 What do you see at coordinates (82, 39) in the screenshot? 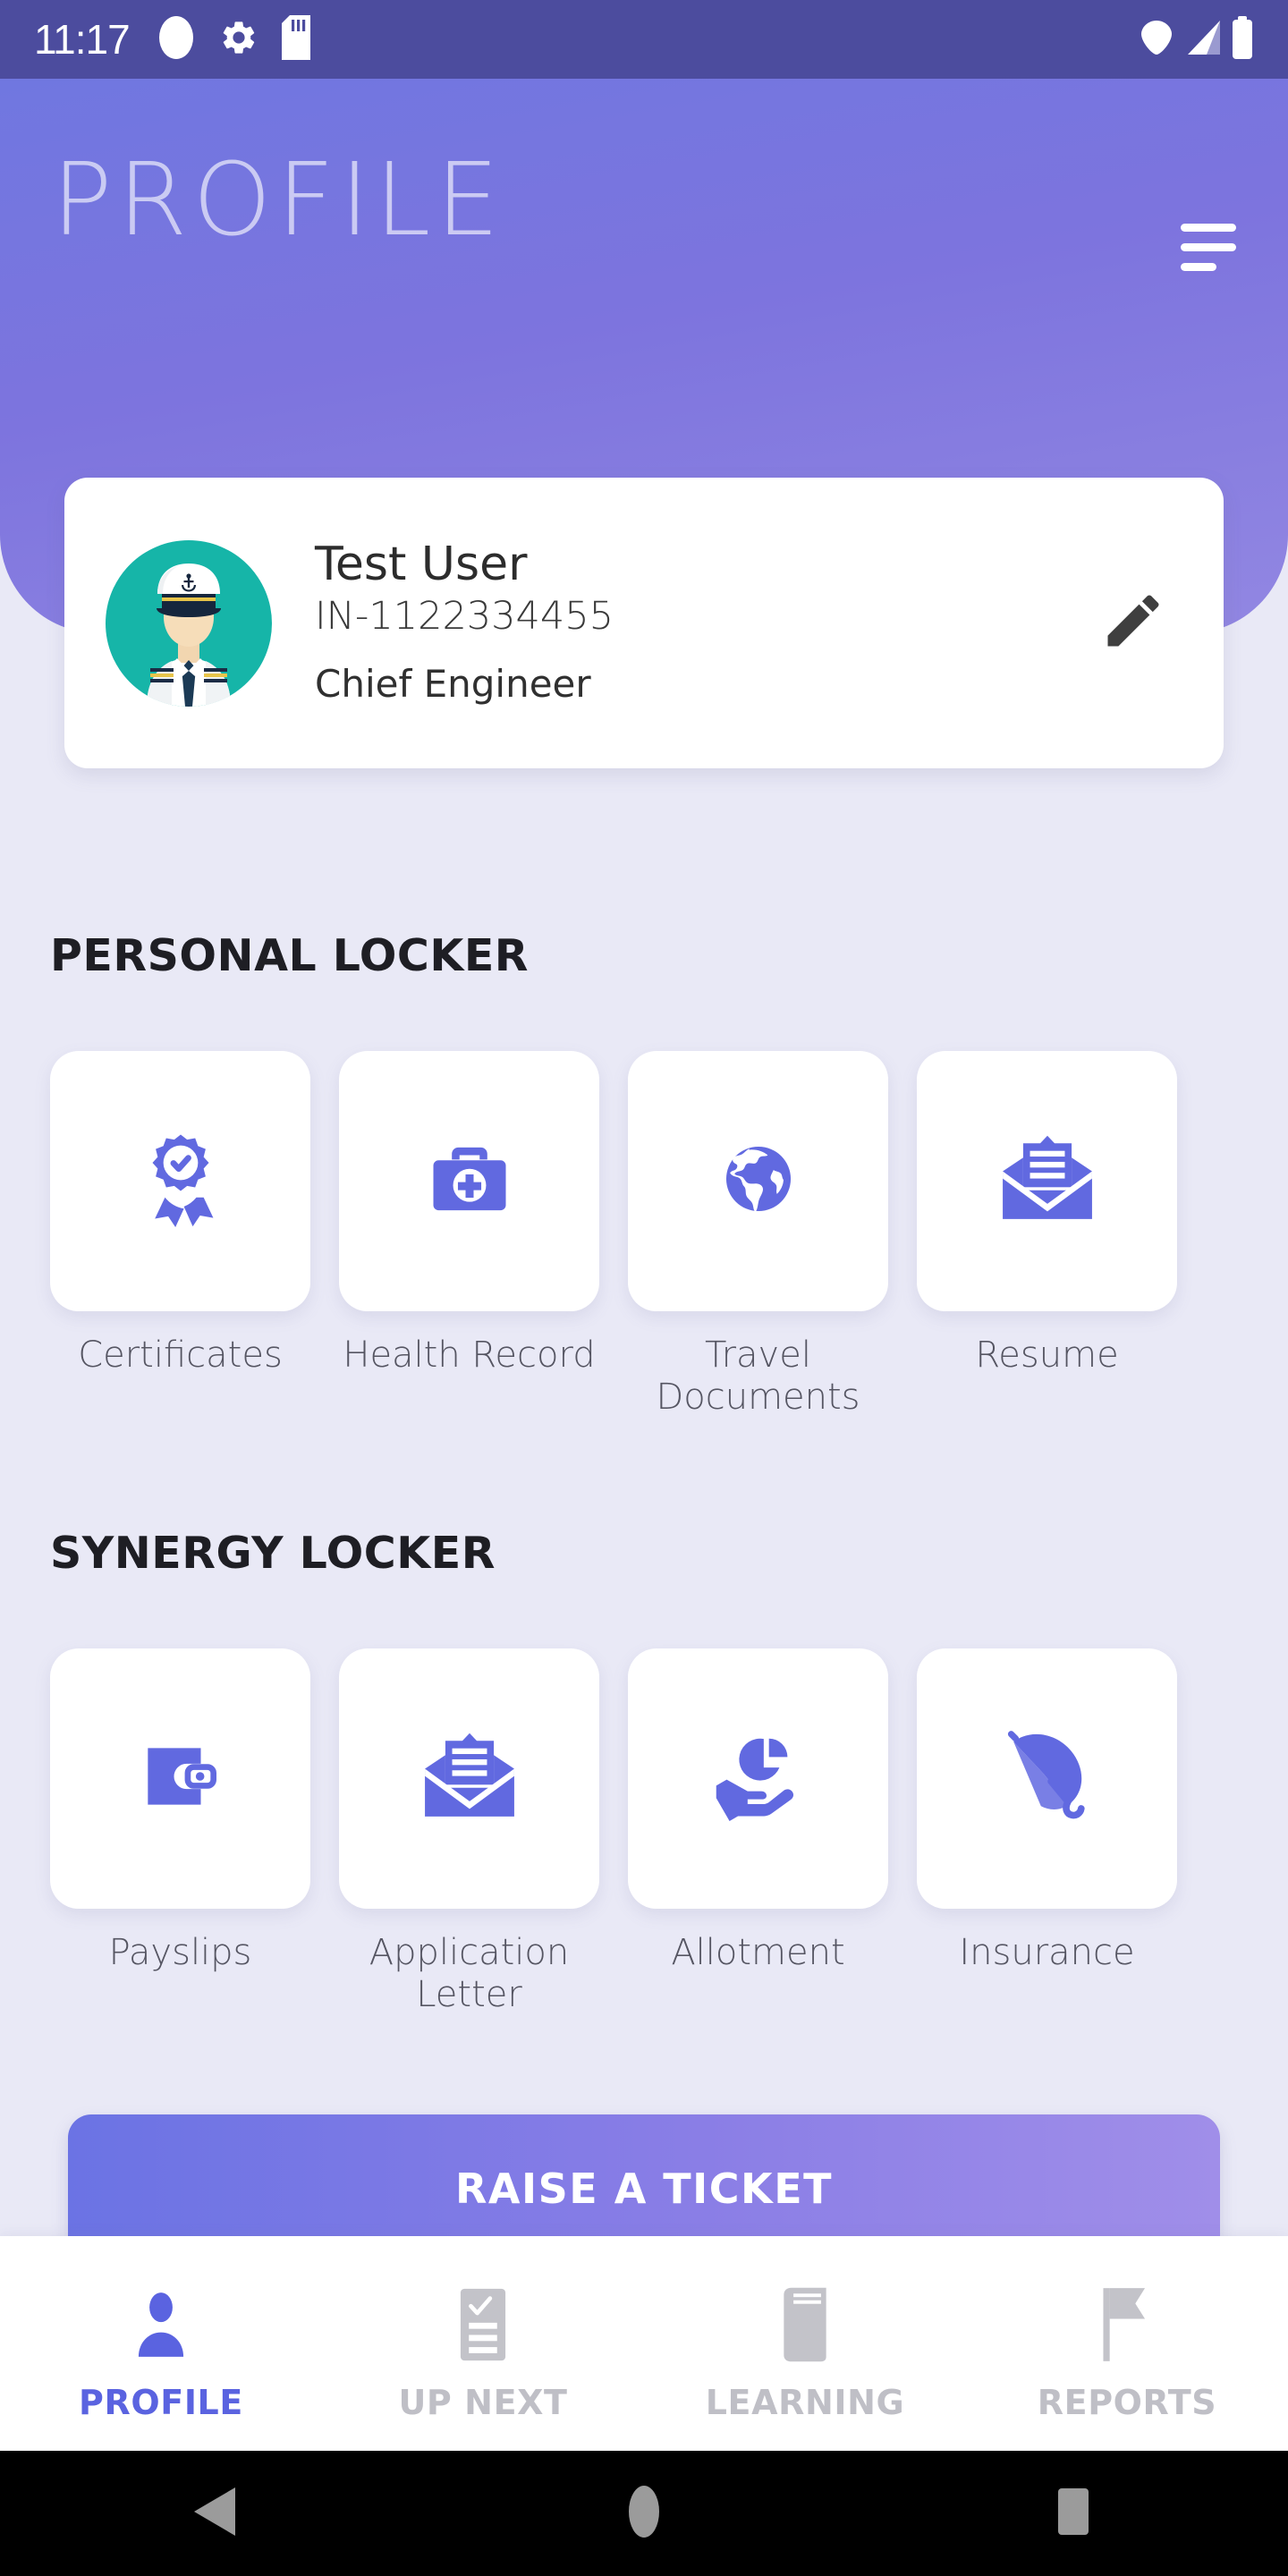
I see `status-bar-clock: 11:17` at bounding box center [82, 39].